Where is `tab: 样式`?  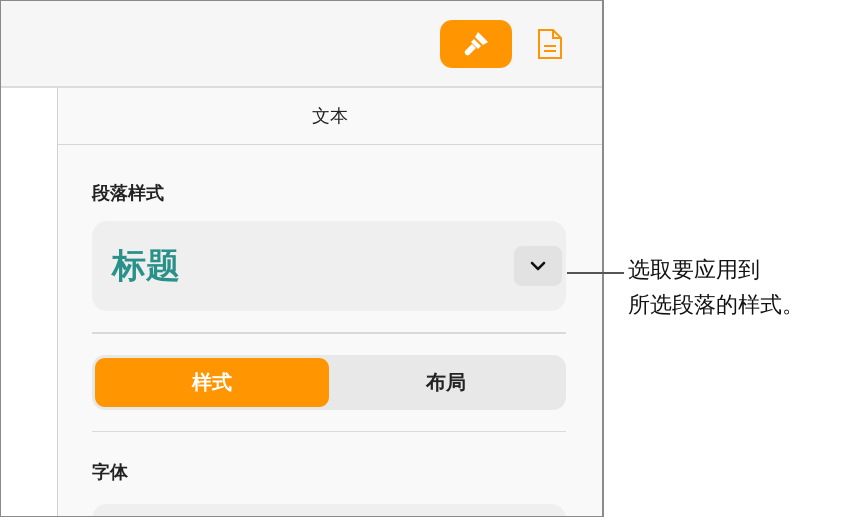
tab: 样式 is located at coordinates (212, 382).